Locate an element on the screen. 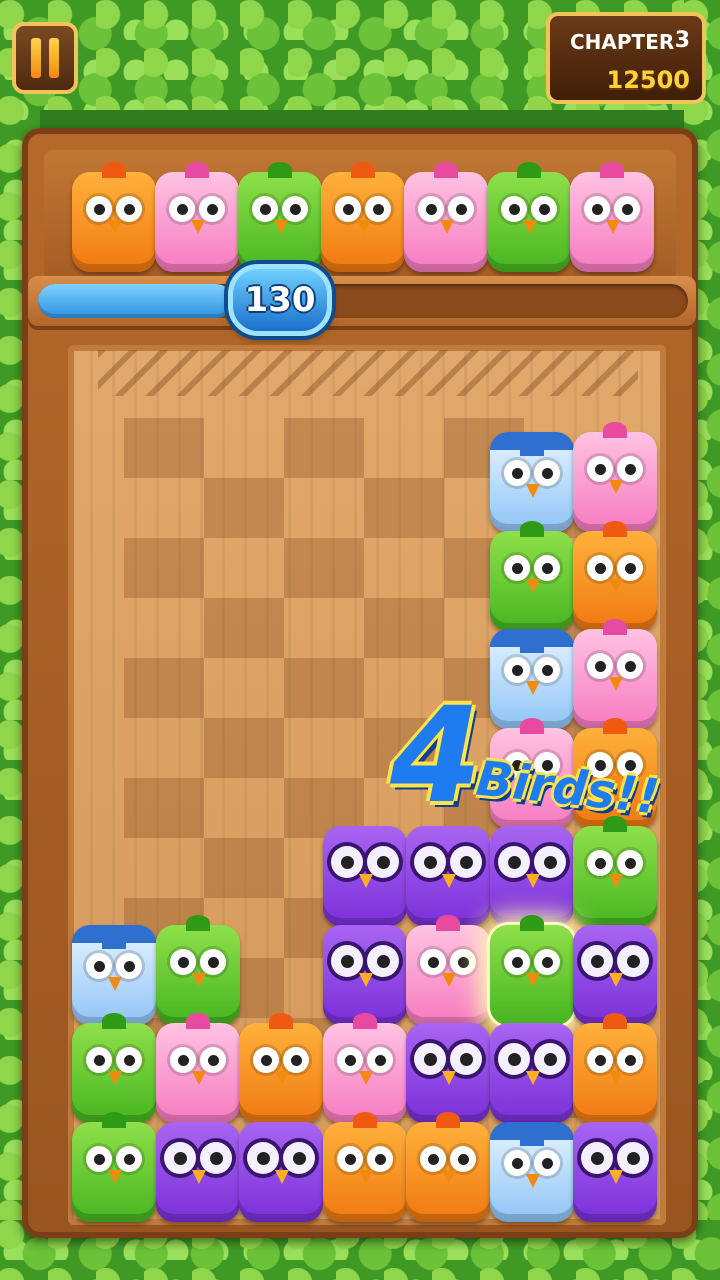  zigzag-decoration is located at coordinates (368, 373).